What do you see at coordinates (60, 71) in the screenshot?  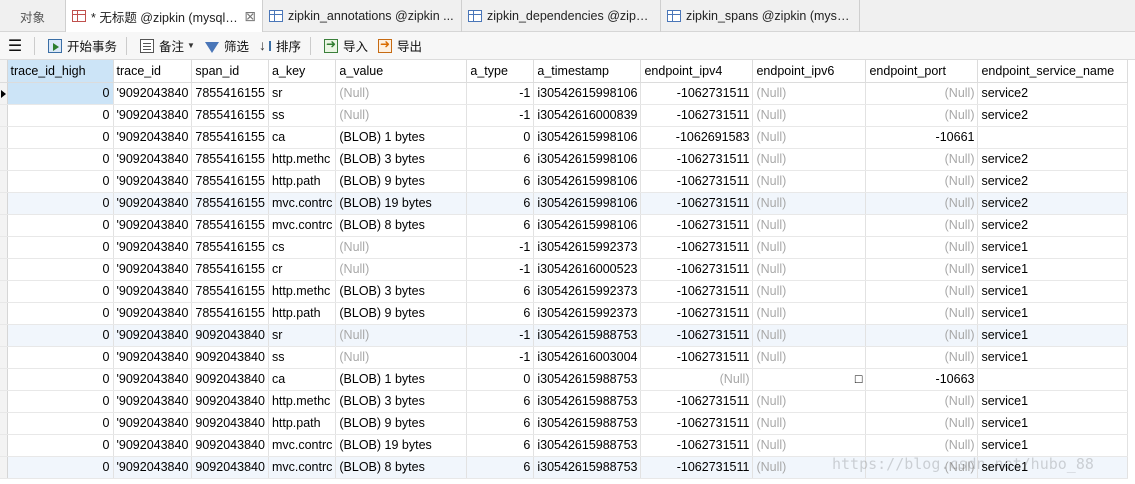 I see `column-header-trace-id-high: trace_id_high` at bounding box center [60, 71].